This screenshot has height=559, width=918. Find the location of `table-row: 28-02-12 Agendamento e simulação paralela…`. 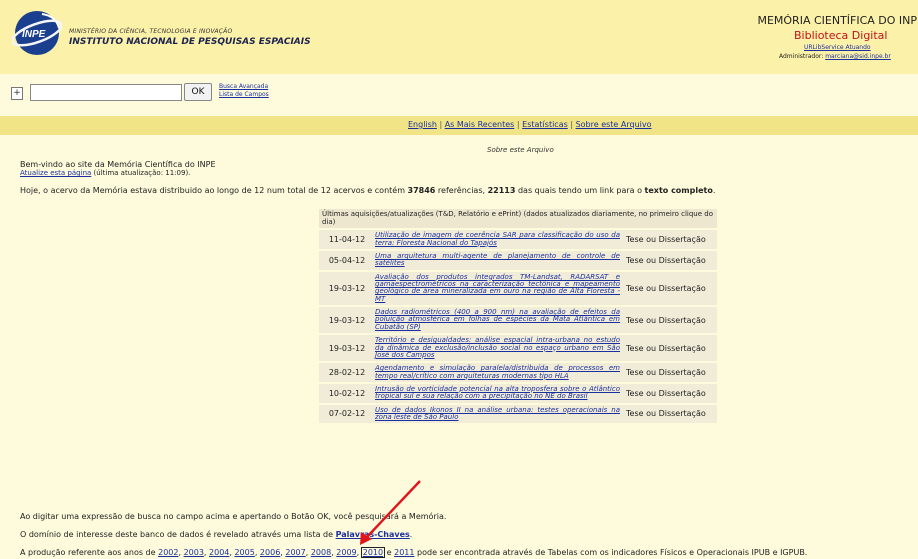

table-row: 28-02-12 Agendamento e simulação paralela… is located at coordinates (518, 372).